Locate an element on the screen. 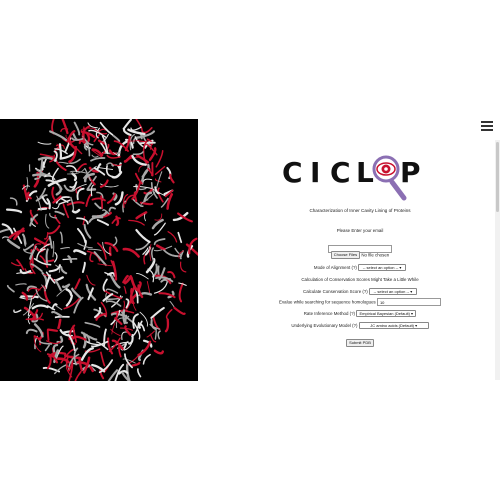  logo-letter-c2: C is located at coordinates (340, 172).